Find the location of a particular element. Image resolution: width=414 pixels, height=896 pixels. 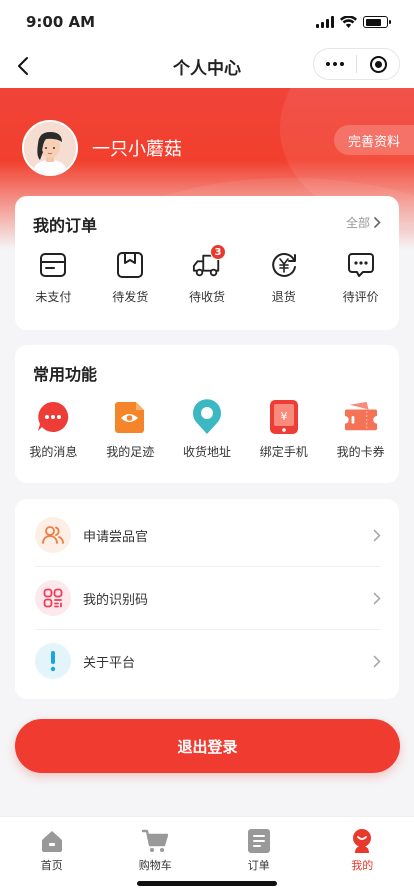

func-coupons: 我的卡券 is located at coordinates (360, 429).